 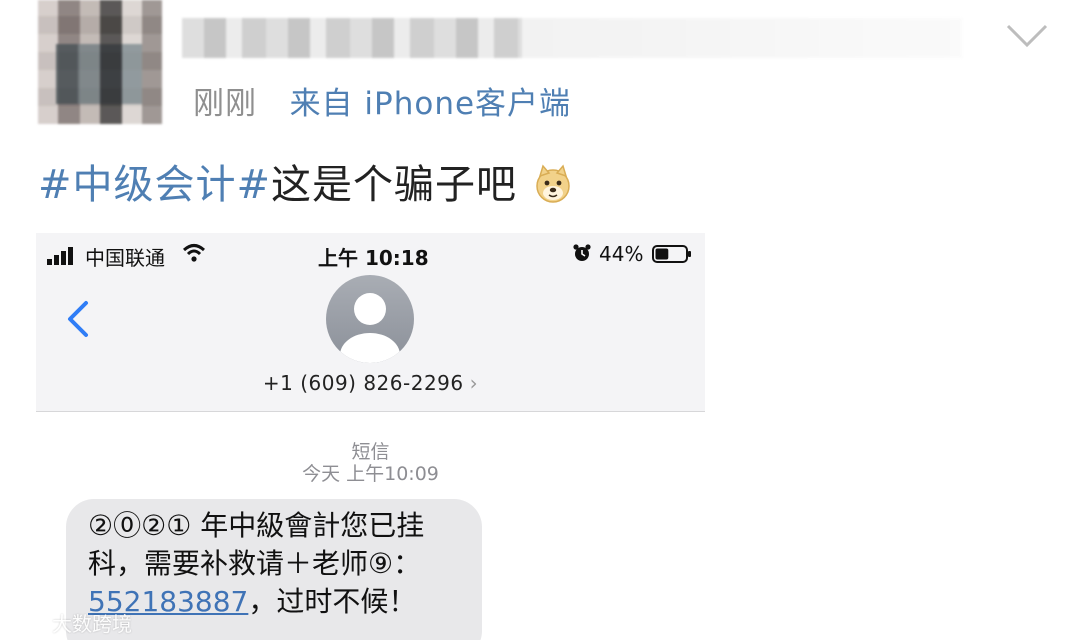 What do you see at coordinates (553, 183) in the screenshot?
I see `doge-emoji-icon` at bounding box center [553, 183].